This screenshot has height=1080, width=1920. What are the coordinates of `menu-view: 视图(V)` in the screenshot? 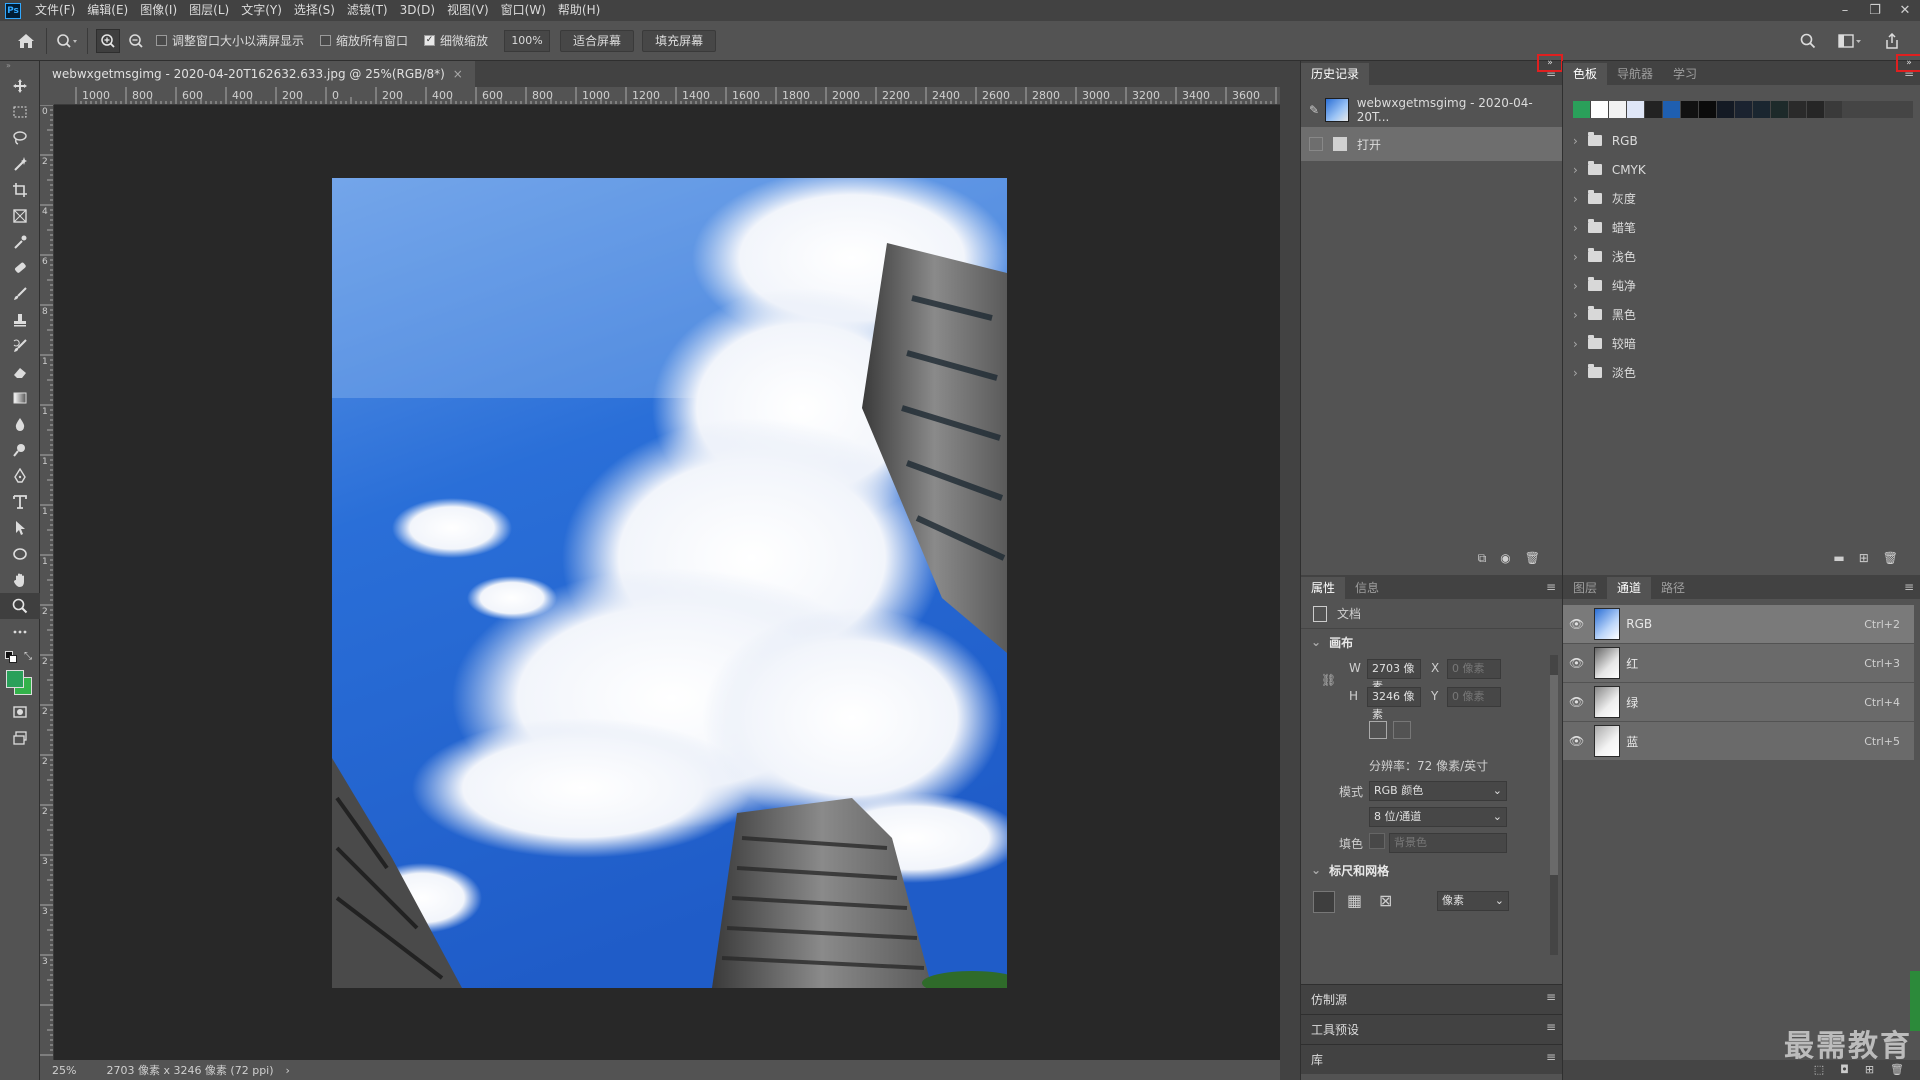 It's located at (468, 10).